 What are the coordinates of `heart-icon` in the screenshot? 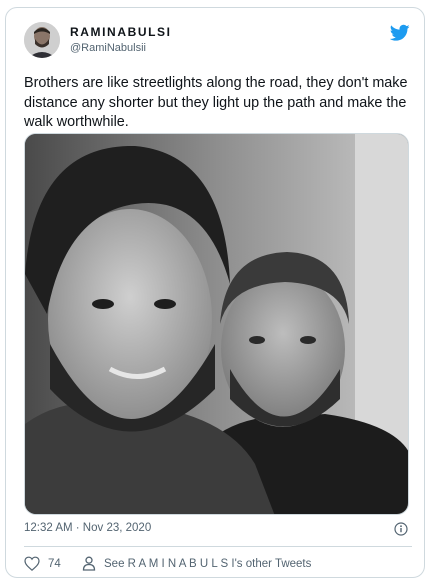 It's located at (32, 563).